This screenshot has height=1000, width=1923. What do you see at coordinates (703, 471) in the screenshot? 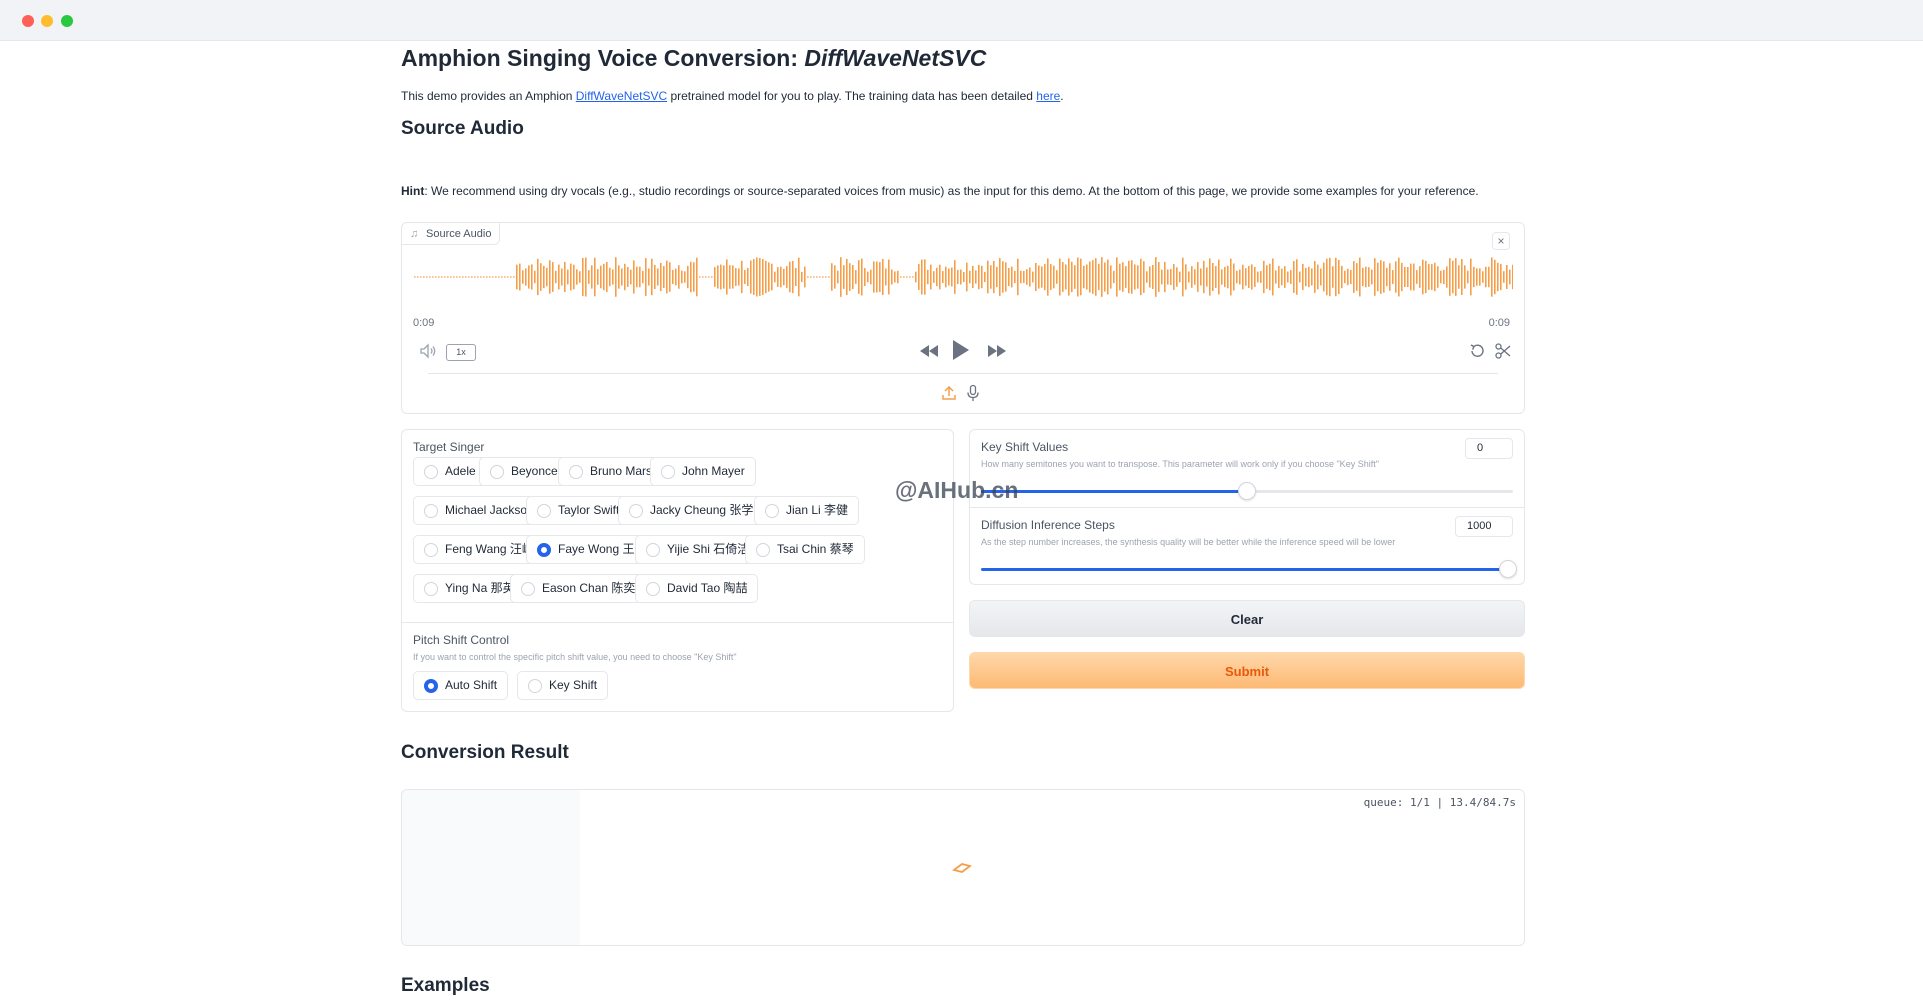
I see `singer-radio-john-mayer: John Mayer` at bounding box center [703, 471].